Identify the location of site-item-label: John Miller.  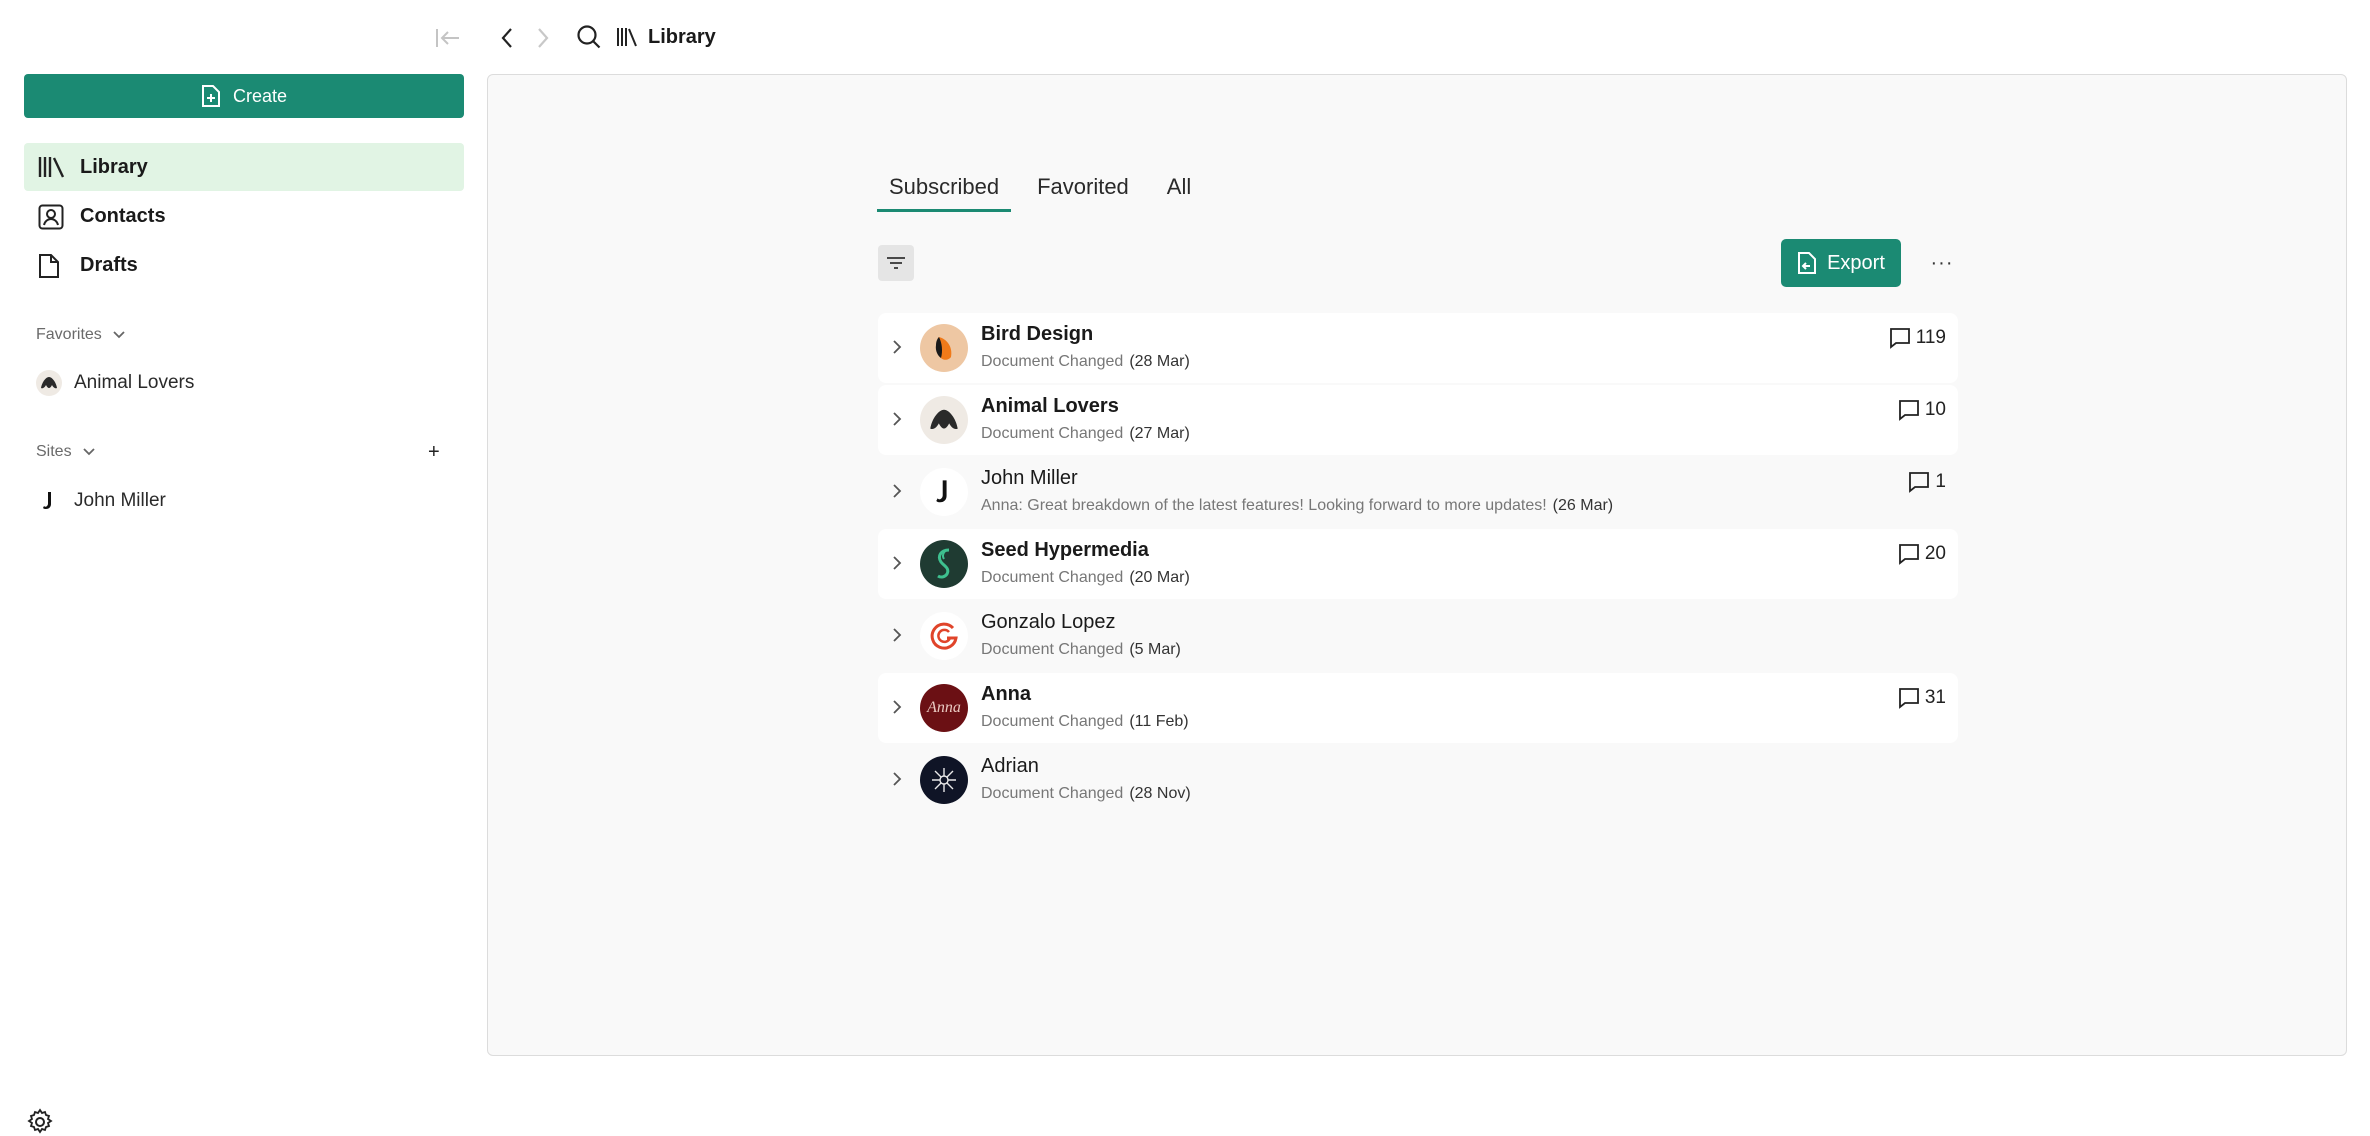
(120, 500).